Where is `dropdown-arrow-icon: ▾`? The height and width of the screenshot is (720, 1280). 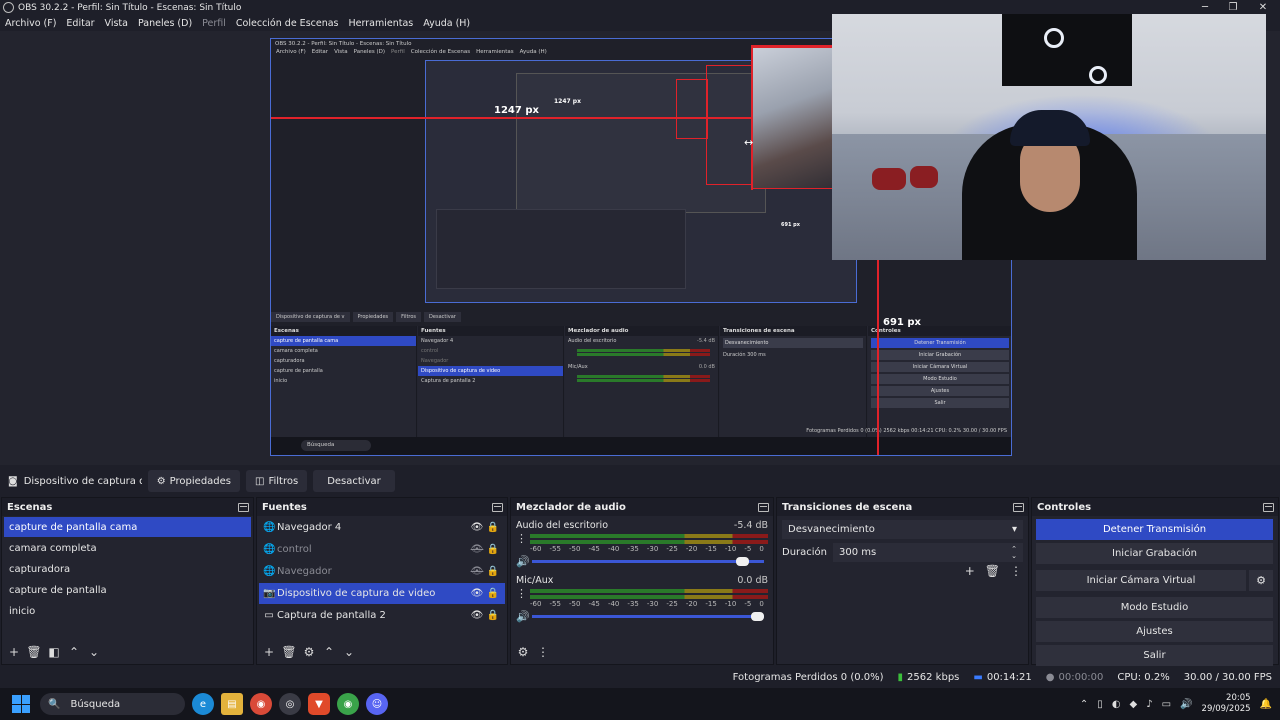 dropdown-arrow-icon: ▾ is located at coordinates (1014, 529).